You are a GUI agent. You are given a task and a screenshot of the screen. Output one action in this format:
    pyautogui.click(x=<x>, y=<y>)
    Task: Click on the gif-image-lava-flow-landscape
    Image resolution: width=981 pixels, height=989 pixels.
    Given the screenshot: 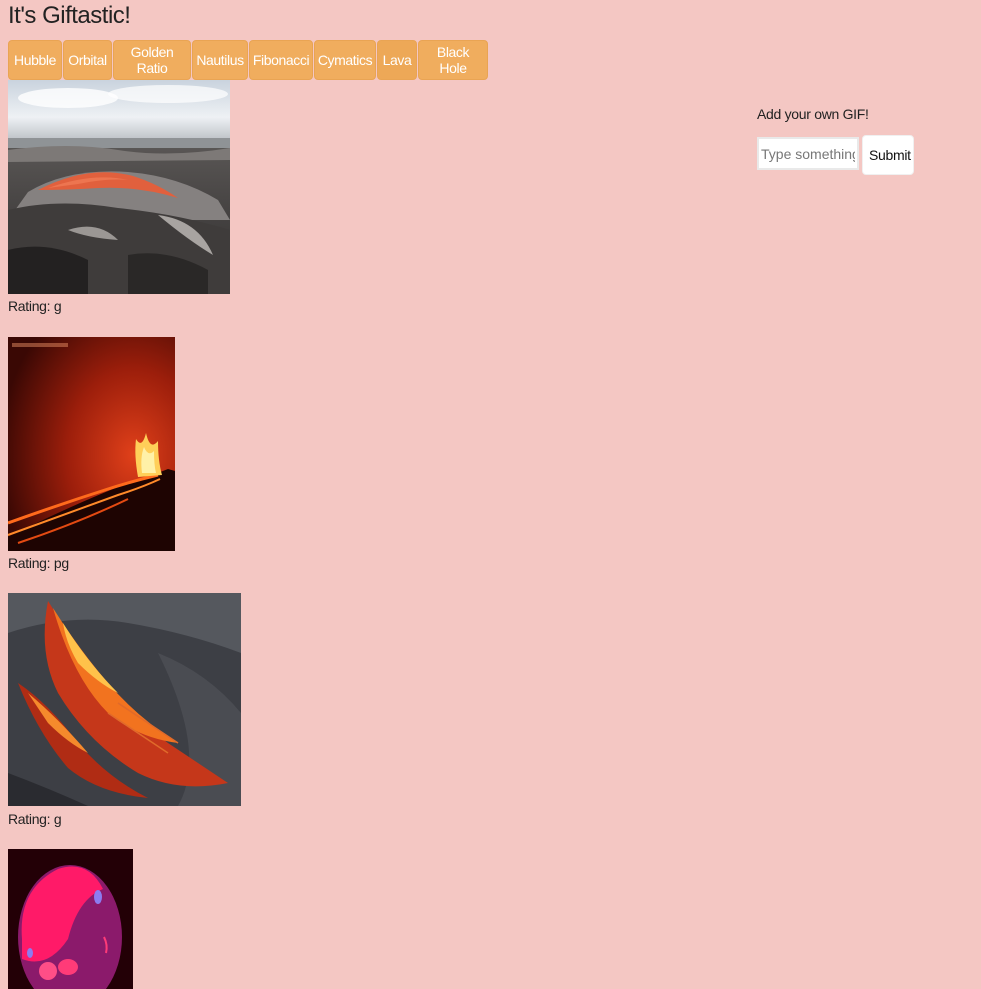 What is the action you would take?
    pyautogui.click(x=119, y=187)
    